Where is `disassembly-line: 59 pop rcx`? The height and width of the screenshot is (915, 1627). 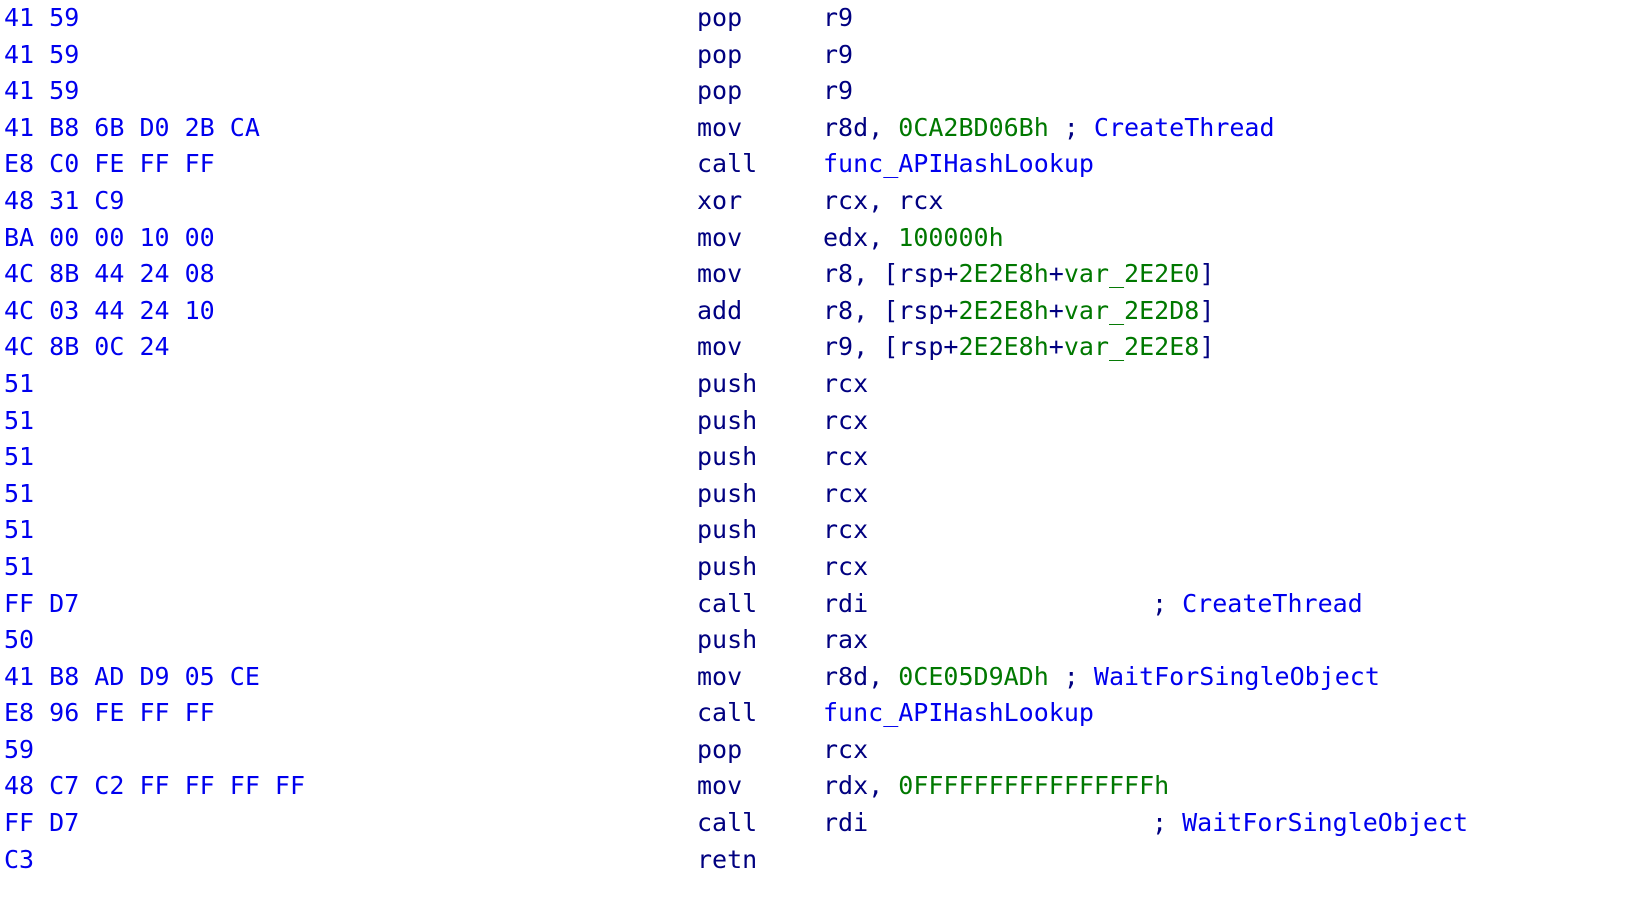 disassembly-line: 59 pop rcx is located at coordinates (813, 750).